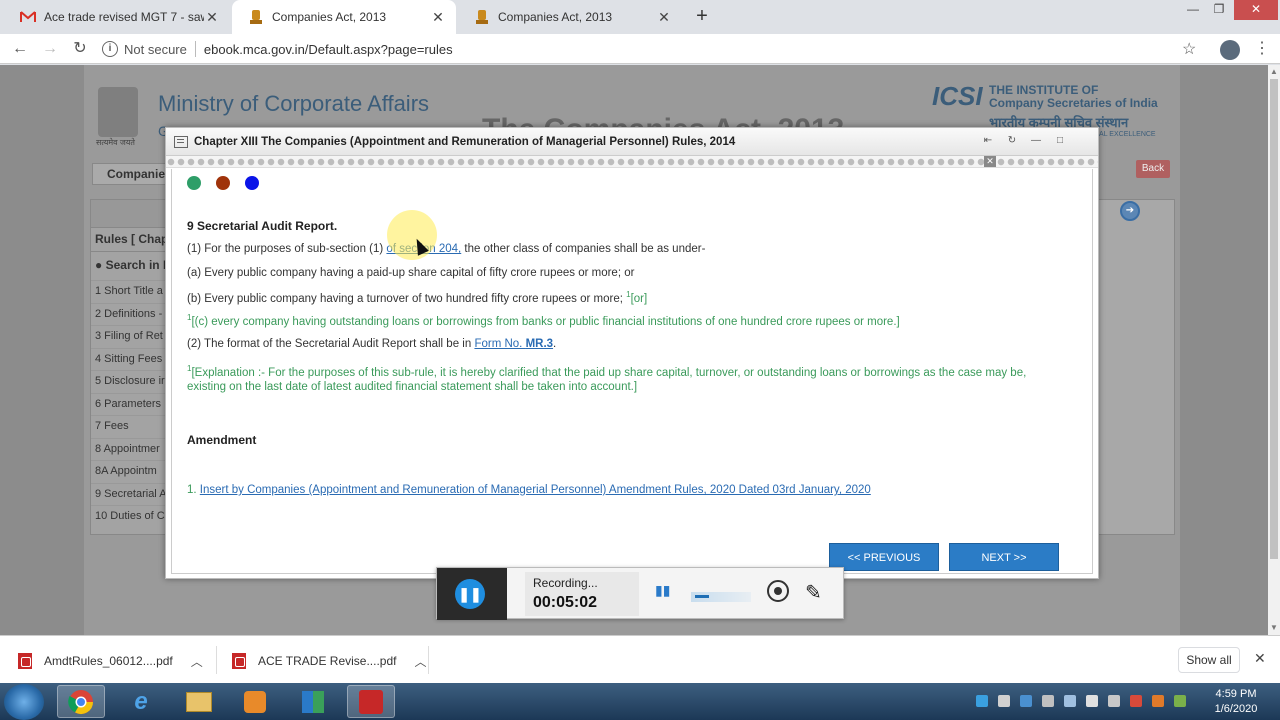 The image size is (1280, 720). What do you see at coordinates (1262, 49) in the screenshot?
I see `menu-kebab-icon: ⋮` at bounding box center [1262, 49].